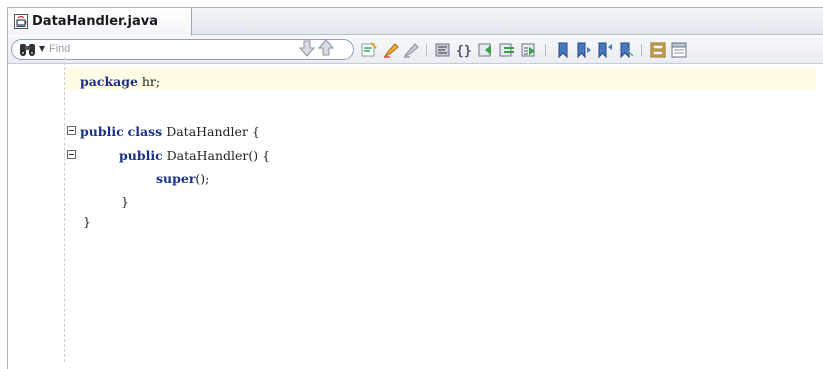 The image size is (823, 369). I want to click on binoculars-icon, so click(28, 49).